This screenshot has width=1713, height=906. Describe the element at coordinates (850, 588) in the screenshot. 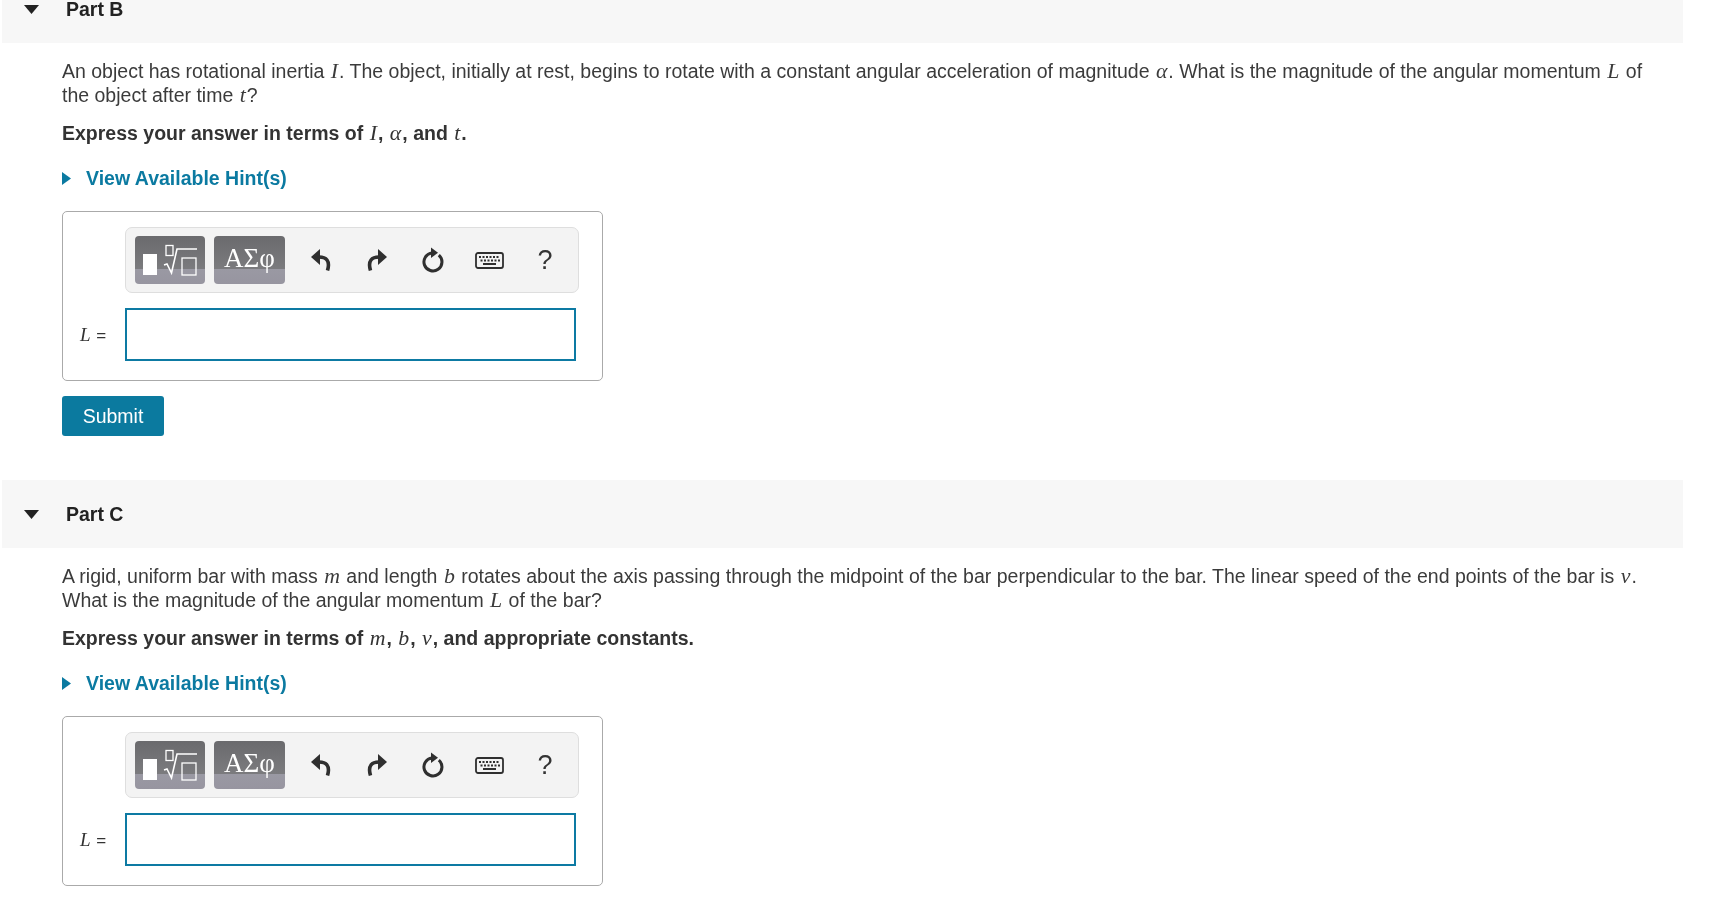

I see `question-text: A rigid, uniform bar with mass m and length b rotates about the axis passing through the midpoint of the bar perpendicular to the bar. The linear speed of the end points of the bar is v. What is the magnitude of the angular momentum L of the bar?` at that location.